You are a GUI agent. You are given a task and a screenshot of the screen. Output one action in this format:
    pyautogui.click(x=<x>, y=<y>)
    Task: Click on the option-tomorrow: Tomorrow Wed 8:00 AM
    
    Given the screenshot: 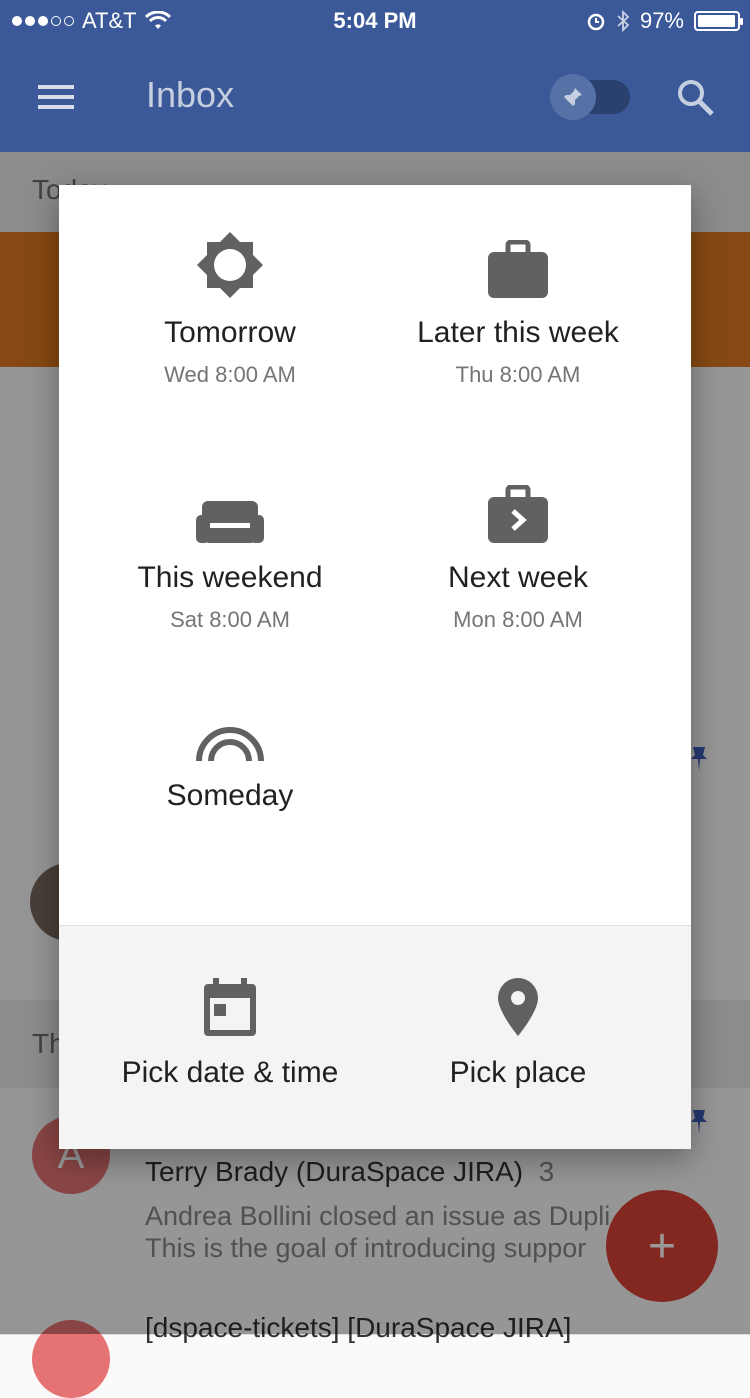 What is the action you would take?
    pyautogui.click(x=230, y=309)
    